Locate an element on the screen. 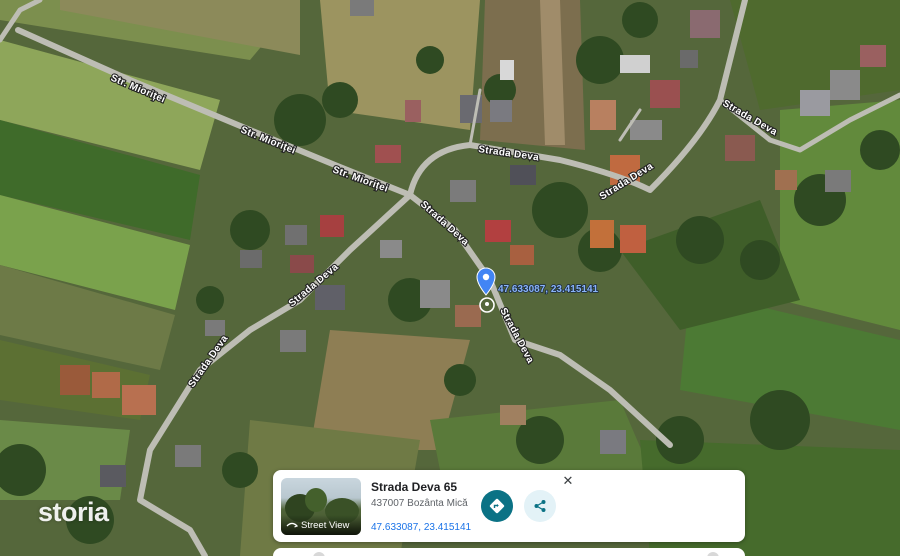 The height and width of the screenshot is (556, 900). directions-icon is located at coordinates (497, 506).